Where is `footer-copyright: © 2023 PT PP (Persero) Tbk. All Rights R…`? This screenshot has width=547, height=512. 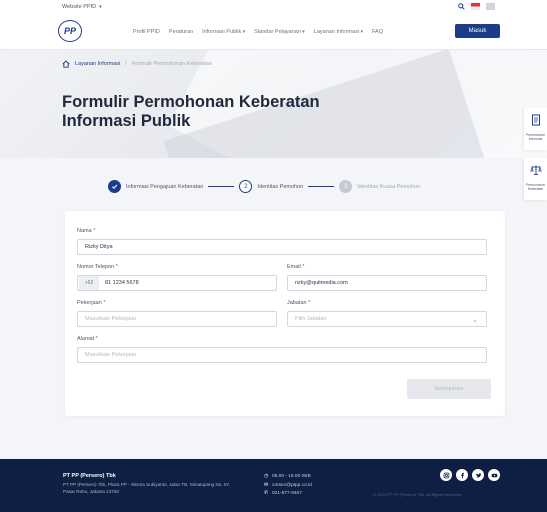
footer-copyright: © 2023 PT PP (Persero) Tbk. All Rights R… is located at coordinates (418, 494).